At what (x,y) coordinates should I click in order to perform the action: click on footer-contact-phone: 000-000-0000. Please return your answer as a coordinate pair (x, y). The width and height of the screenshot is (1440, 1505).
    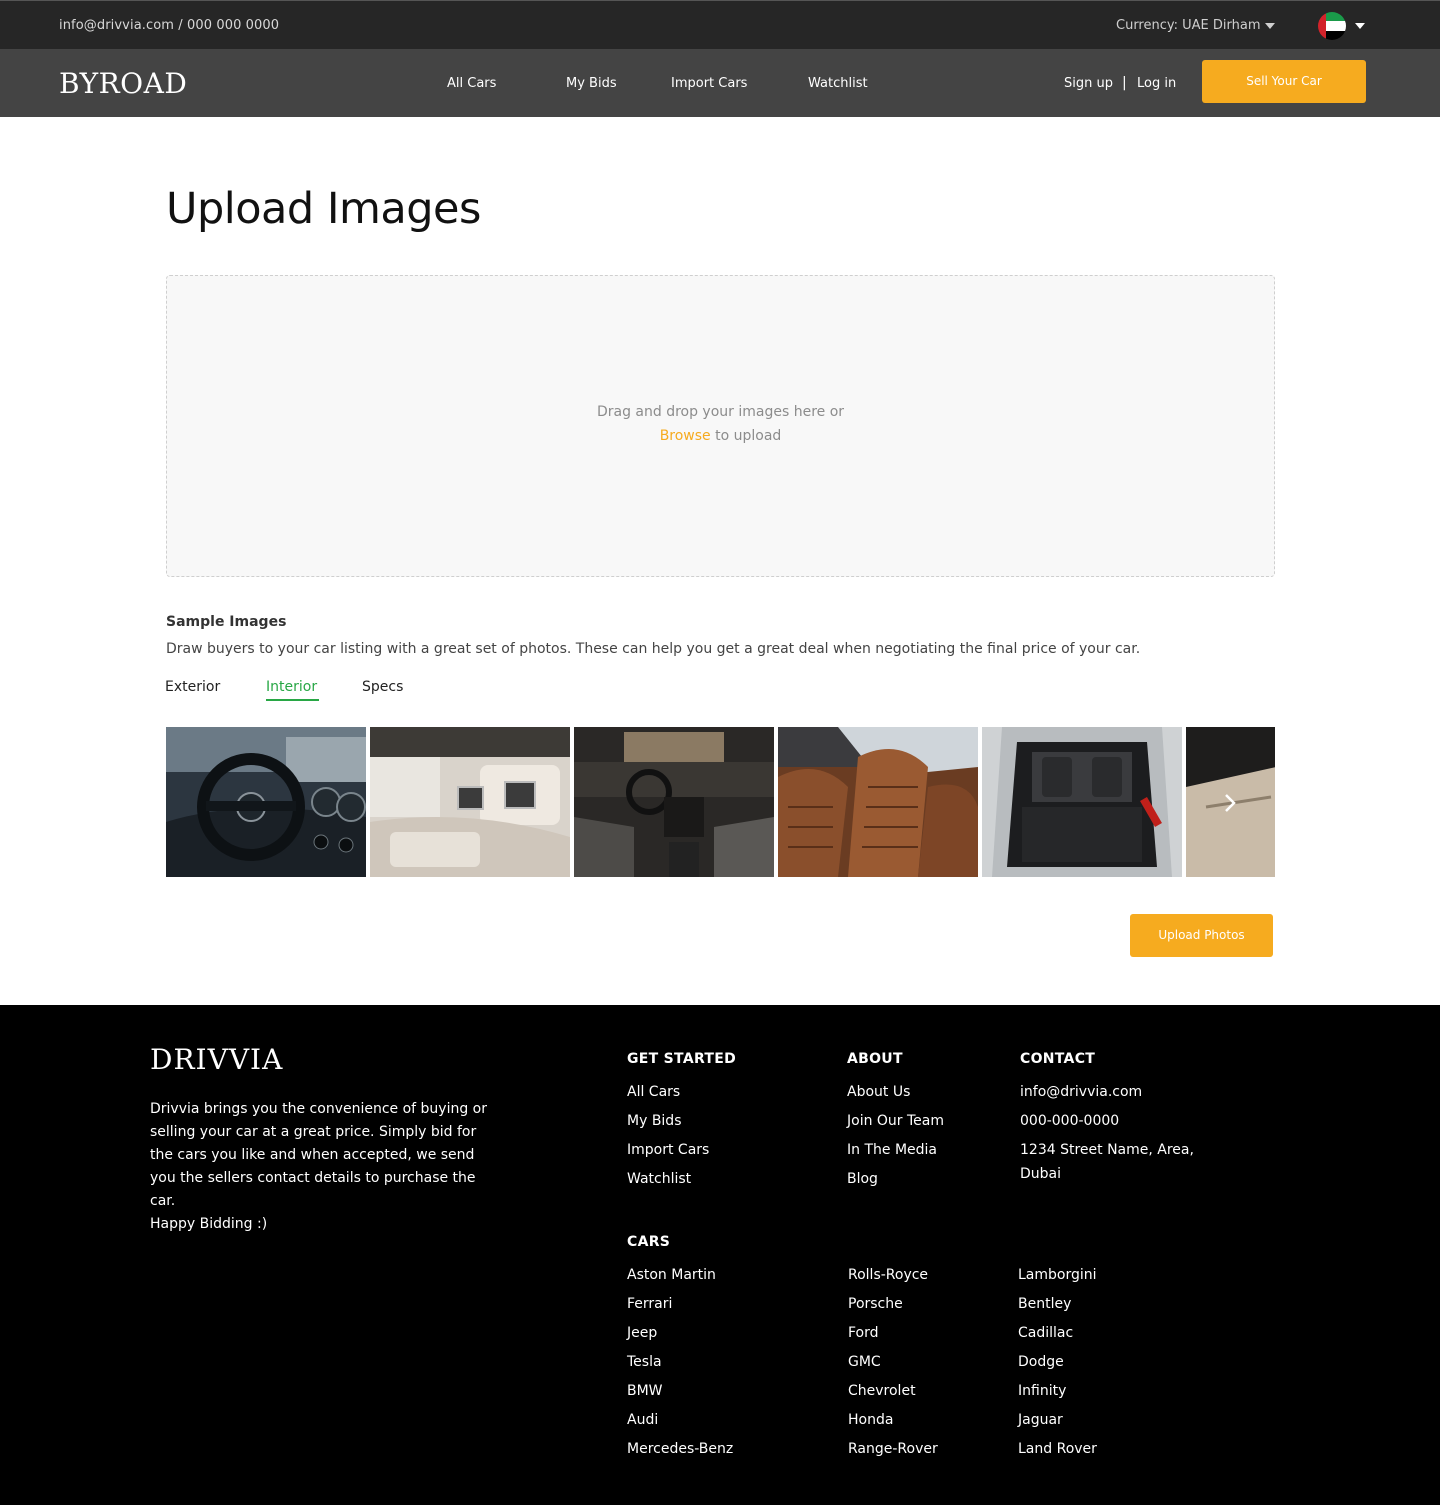
    Looking at the image, I should click on (1120, 1121).